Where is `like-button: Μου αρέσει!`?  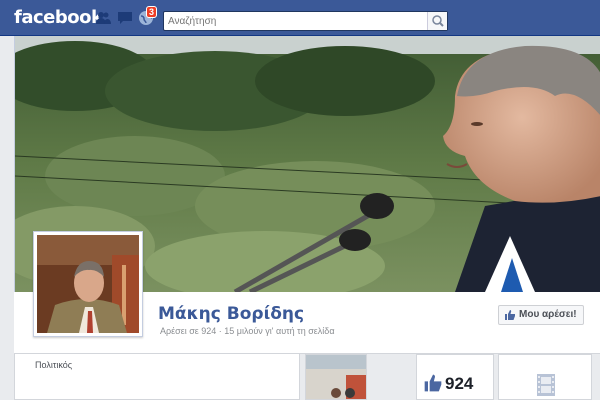 like-button: Μου αρέσει! is located at coordinates (541, 315).